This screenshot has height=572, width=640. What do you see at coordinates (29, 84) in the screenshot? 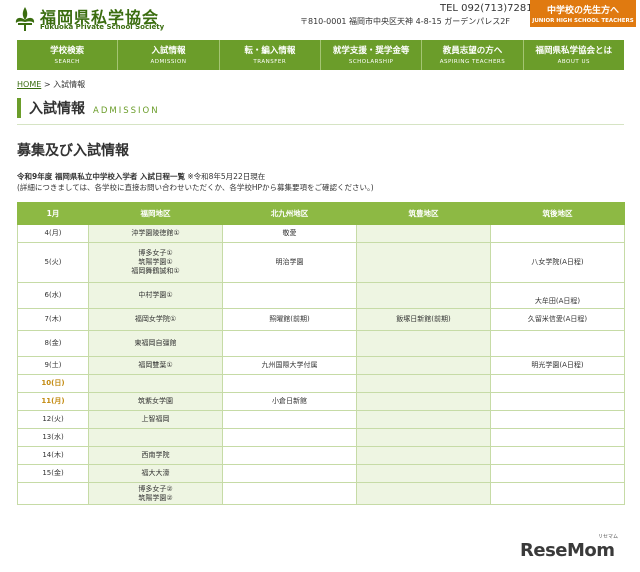
I see `breadcrumb-home-link: HOME` at bounding box center [29, 84].